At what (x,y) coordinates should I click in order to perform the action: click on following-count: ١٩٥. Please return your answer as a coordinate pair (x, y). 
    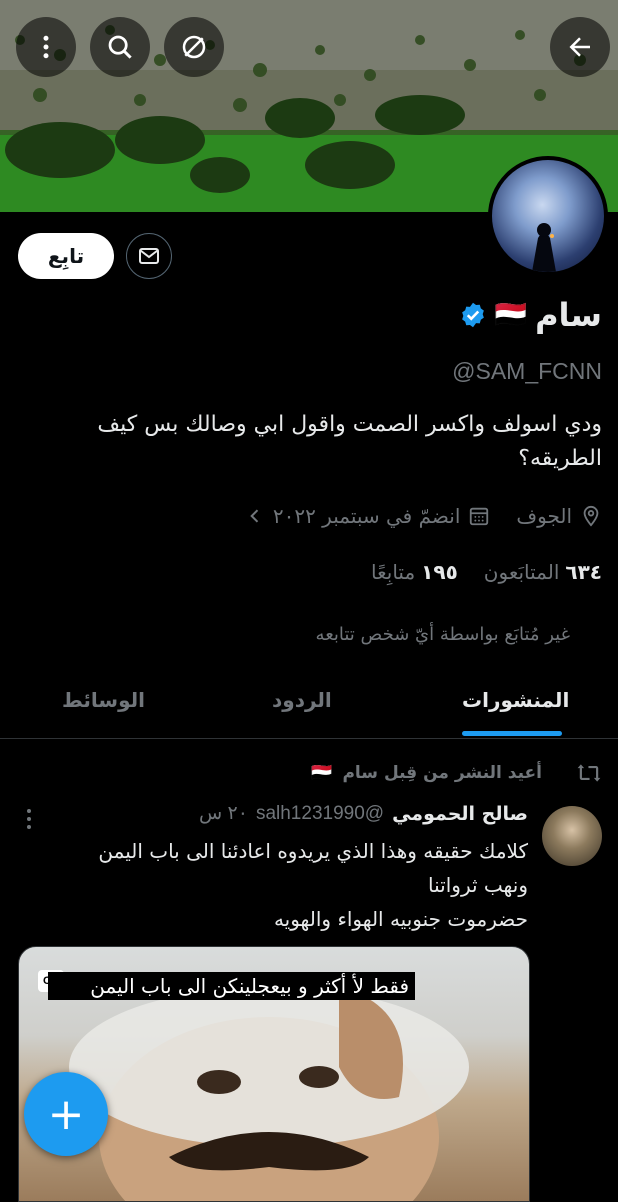
    Looking at the image, I should click on (439, 572).